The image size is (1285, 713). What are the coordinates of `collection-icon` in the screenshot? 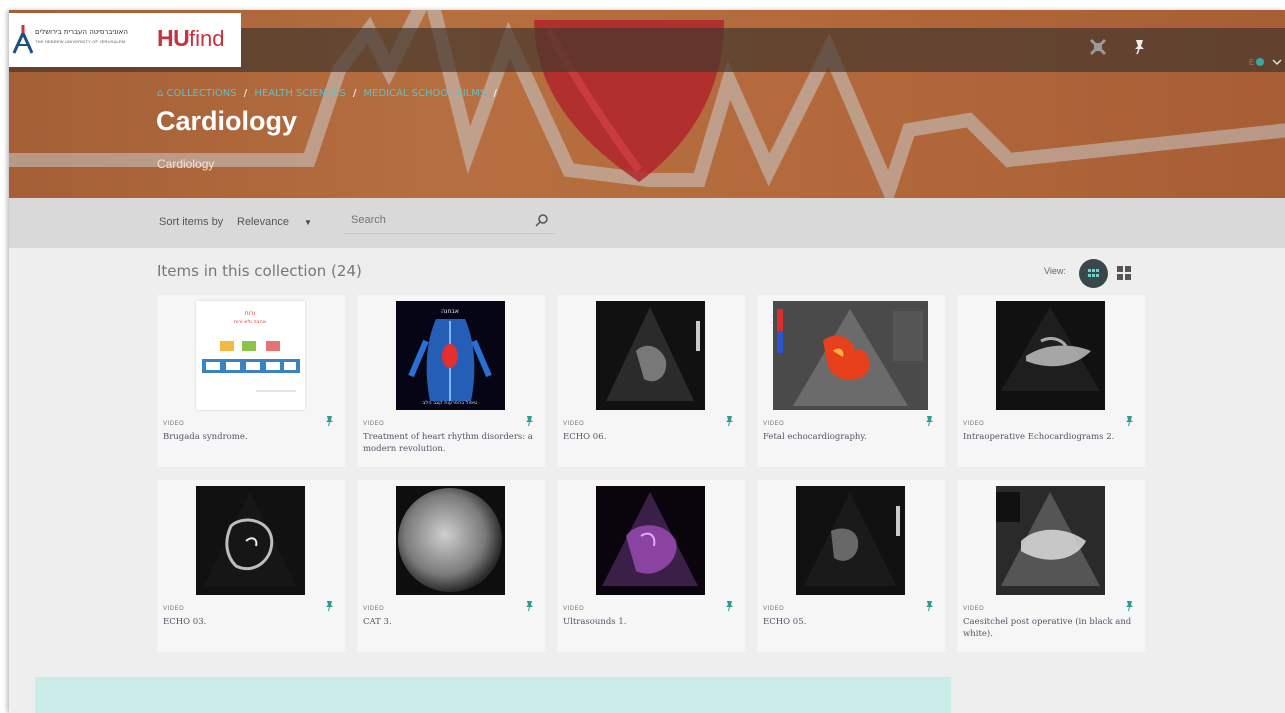 It's located at (1098, 49).